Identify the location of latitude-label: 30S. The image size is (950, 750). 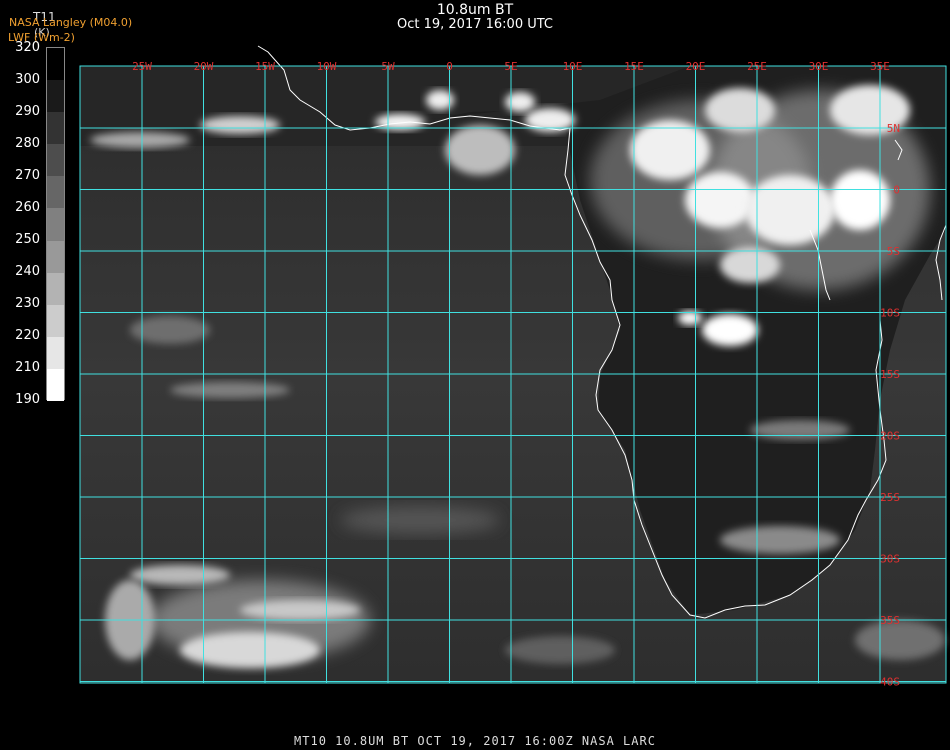
(890, 559).